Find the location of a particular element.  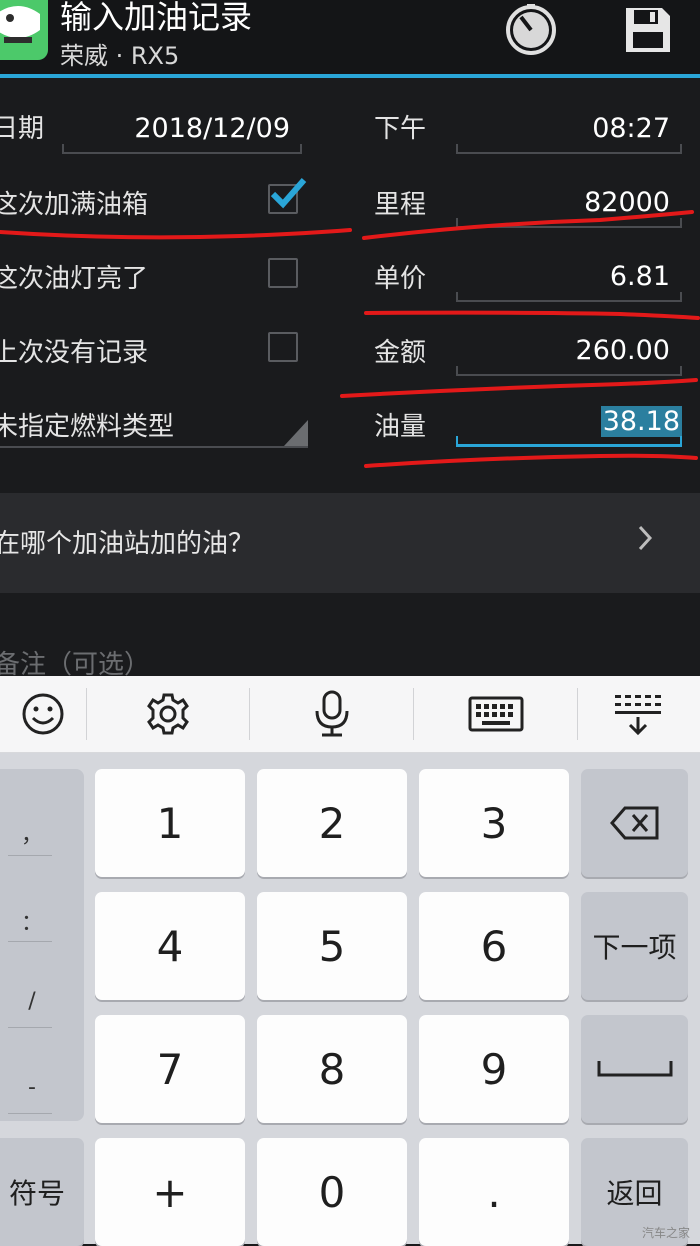

key-1: 1 is located at coordinates (170, 823).